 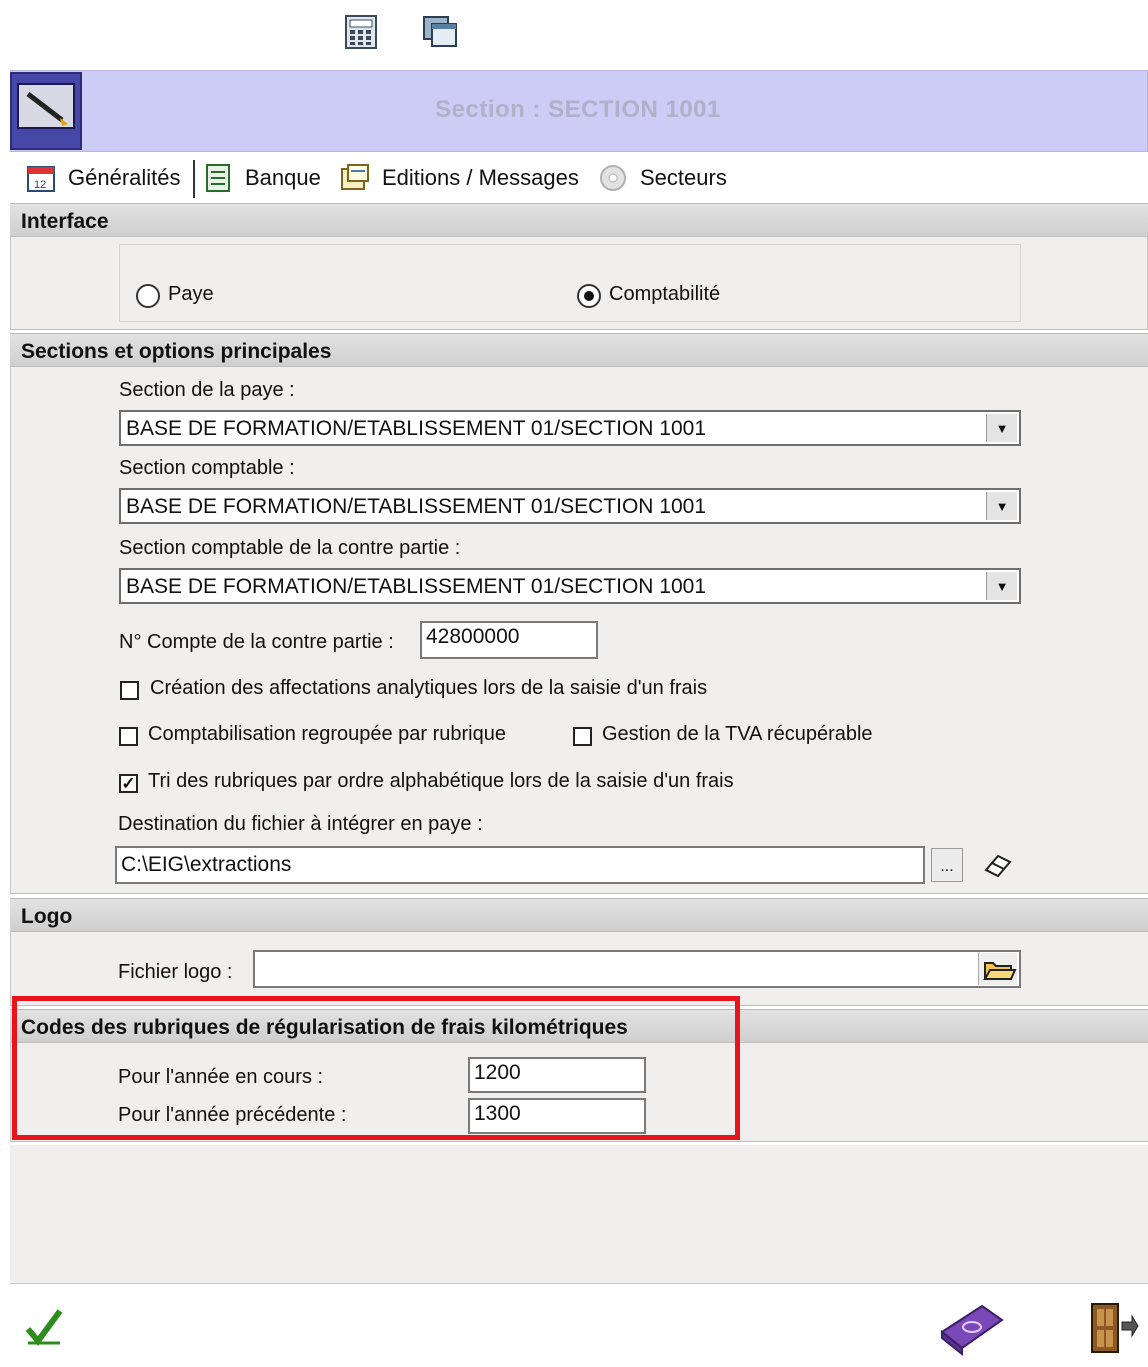 What do you see at coordinates (355, 178) in the screenshot?
I see `message-icon` at bounding box center [355, 178].